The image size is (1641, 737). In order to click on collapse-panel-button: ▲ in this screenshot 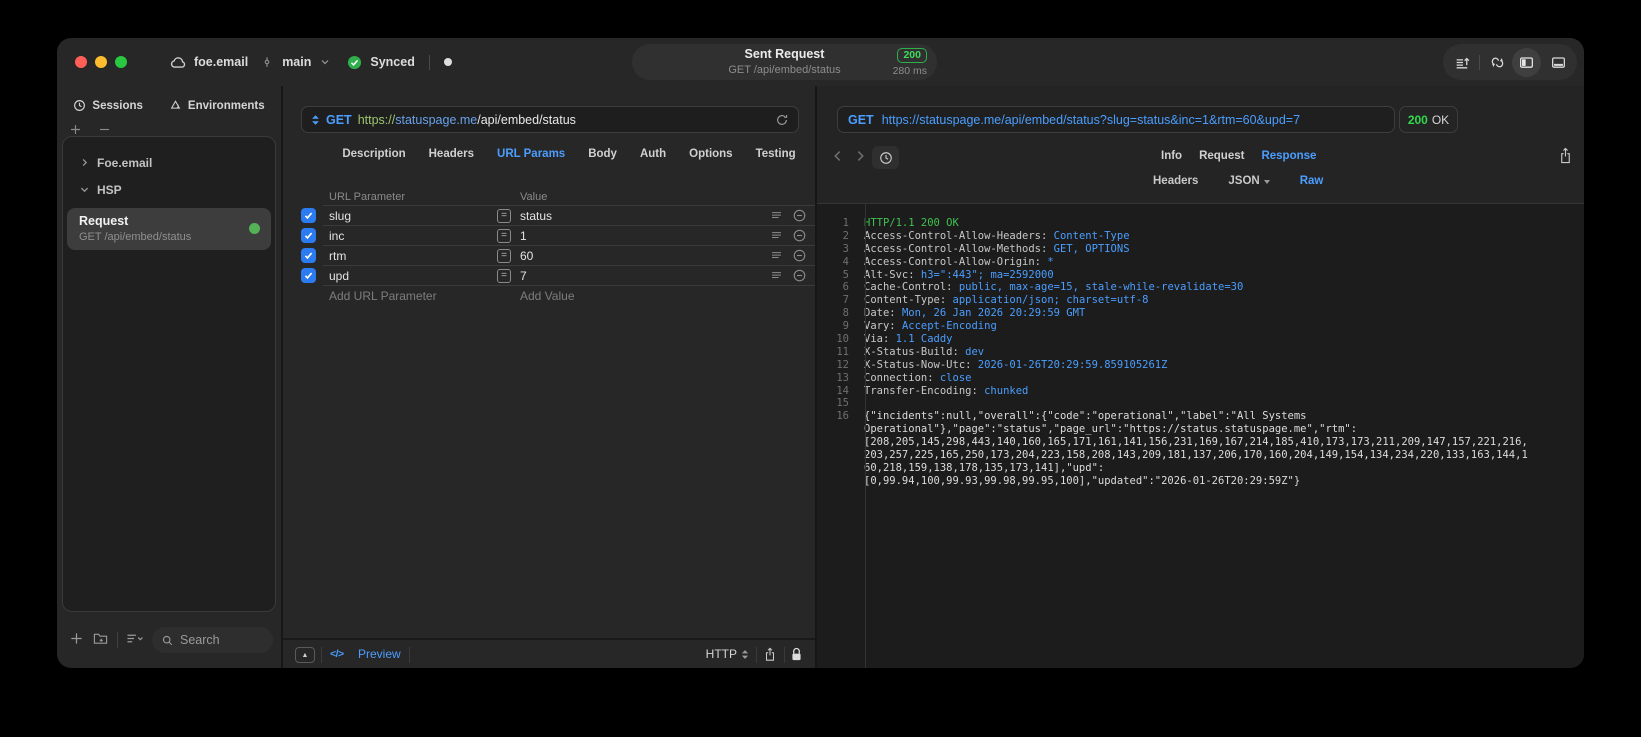, I will do `click(305, 655)`.